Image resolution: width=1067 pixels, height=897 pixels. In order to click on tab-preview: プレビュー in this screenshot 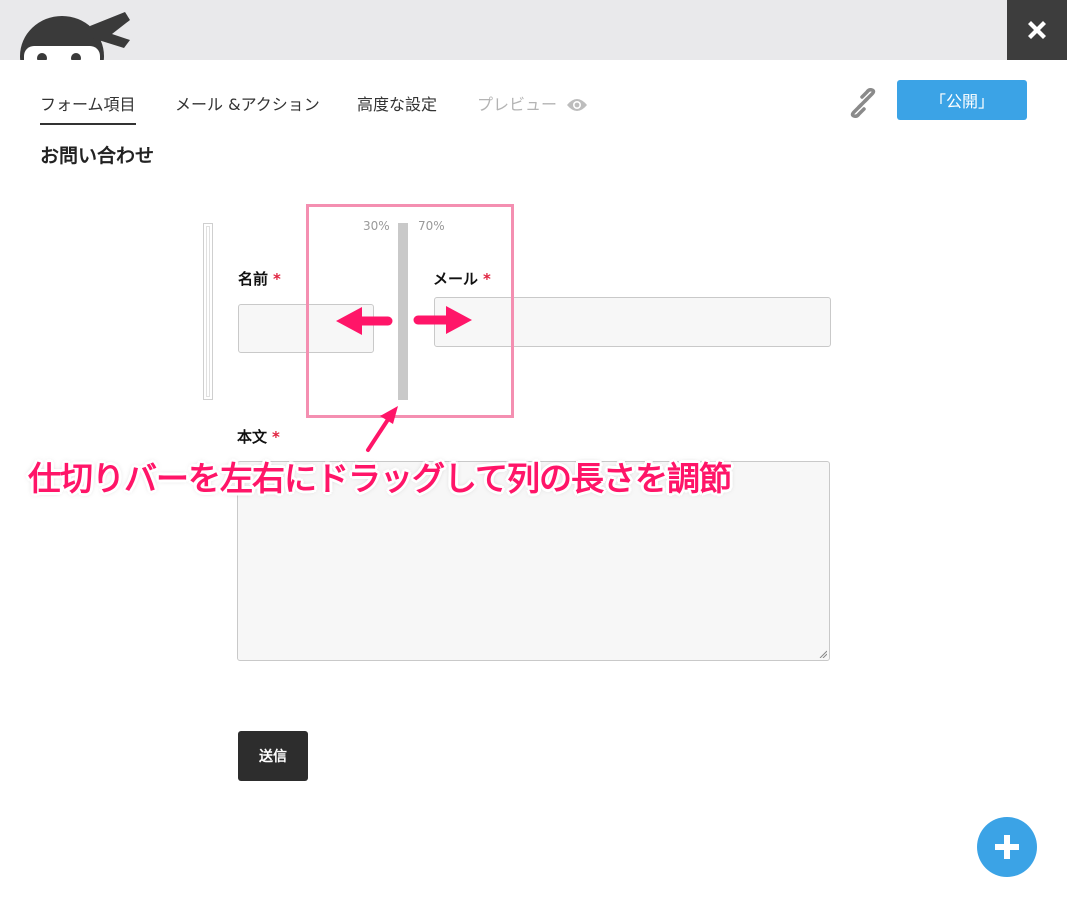, I will do `click(517, 108)`.